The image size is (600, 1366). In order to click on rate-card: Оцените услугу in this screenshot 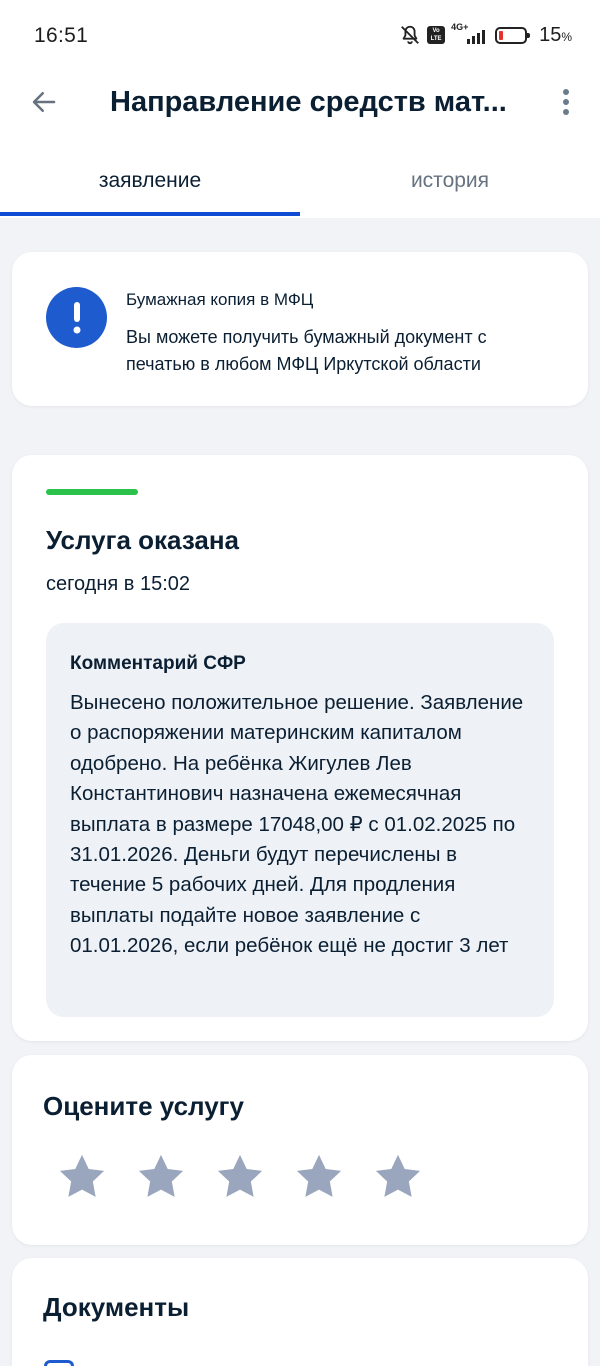, I will do `click(300, 1150)`.